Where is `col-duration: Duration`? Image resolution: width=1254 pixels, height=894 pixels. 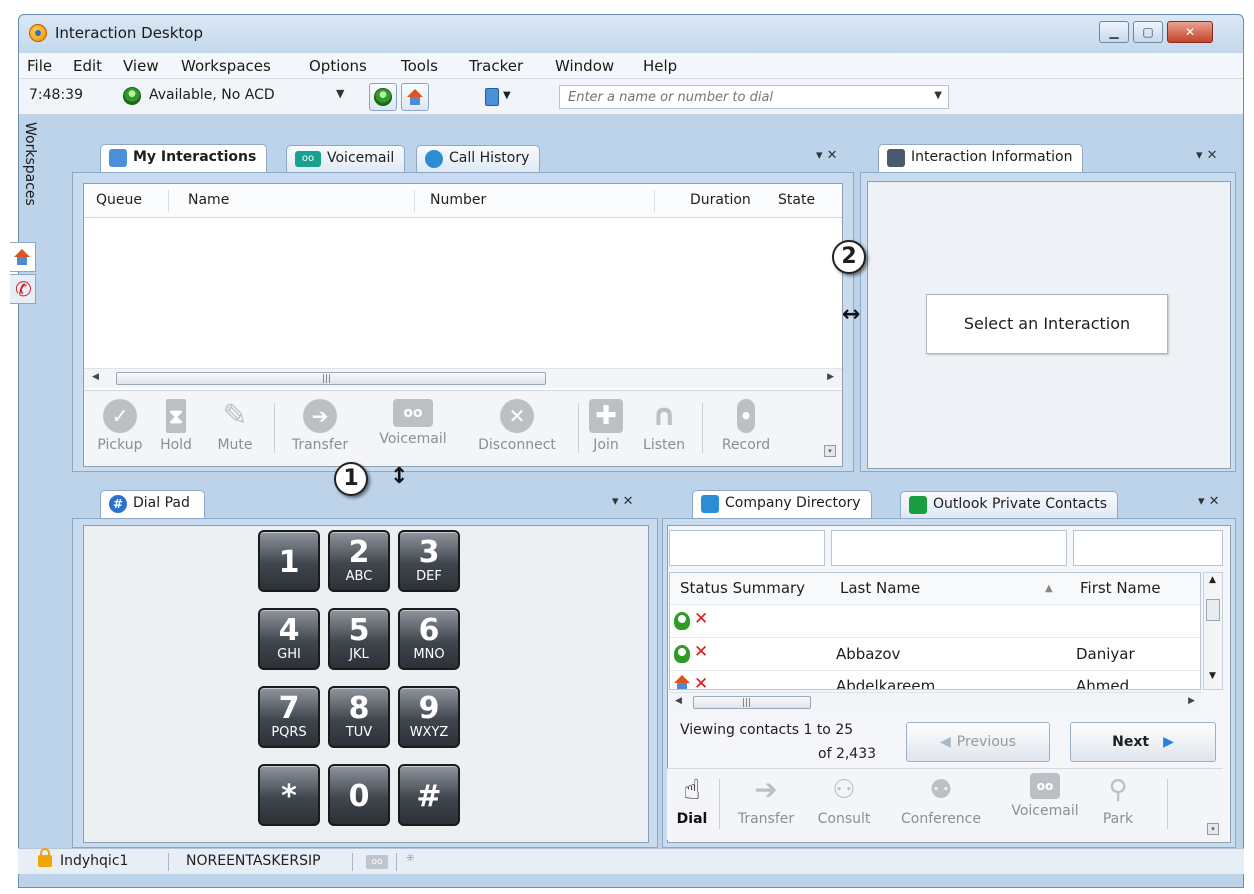
col-duration: Duration is located at coordinates (720, 200).